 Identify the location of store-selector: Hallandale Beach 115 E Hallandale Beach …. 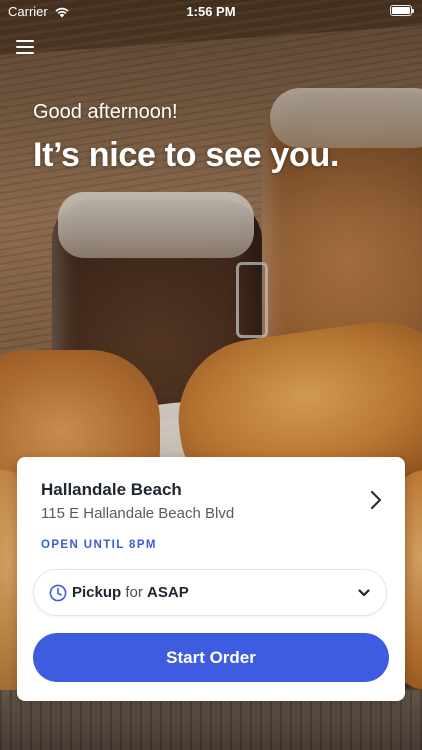
(211, 497).